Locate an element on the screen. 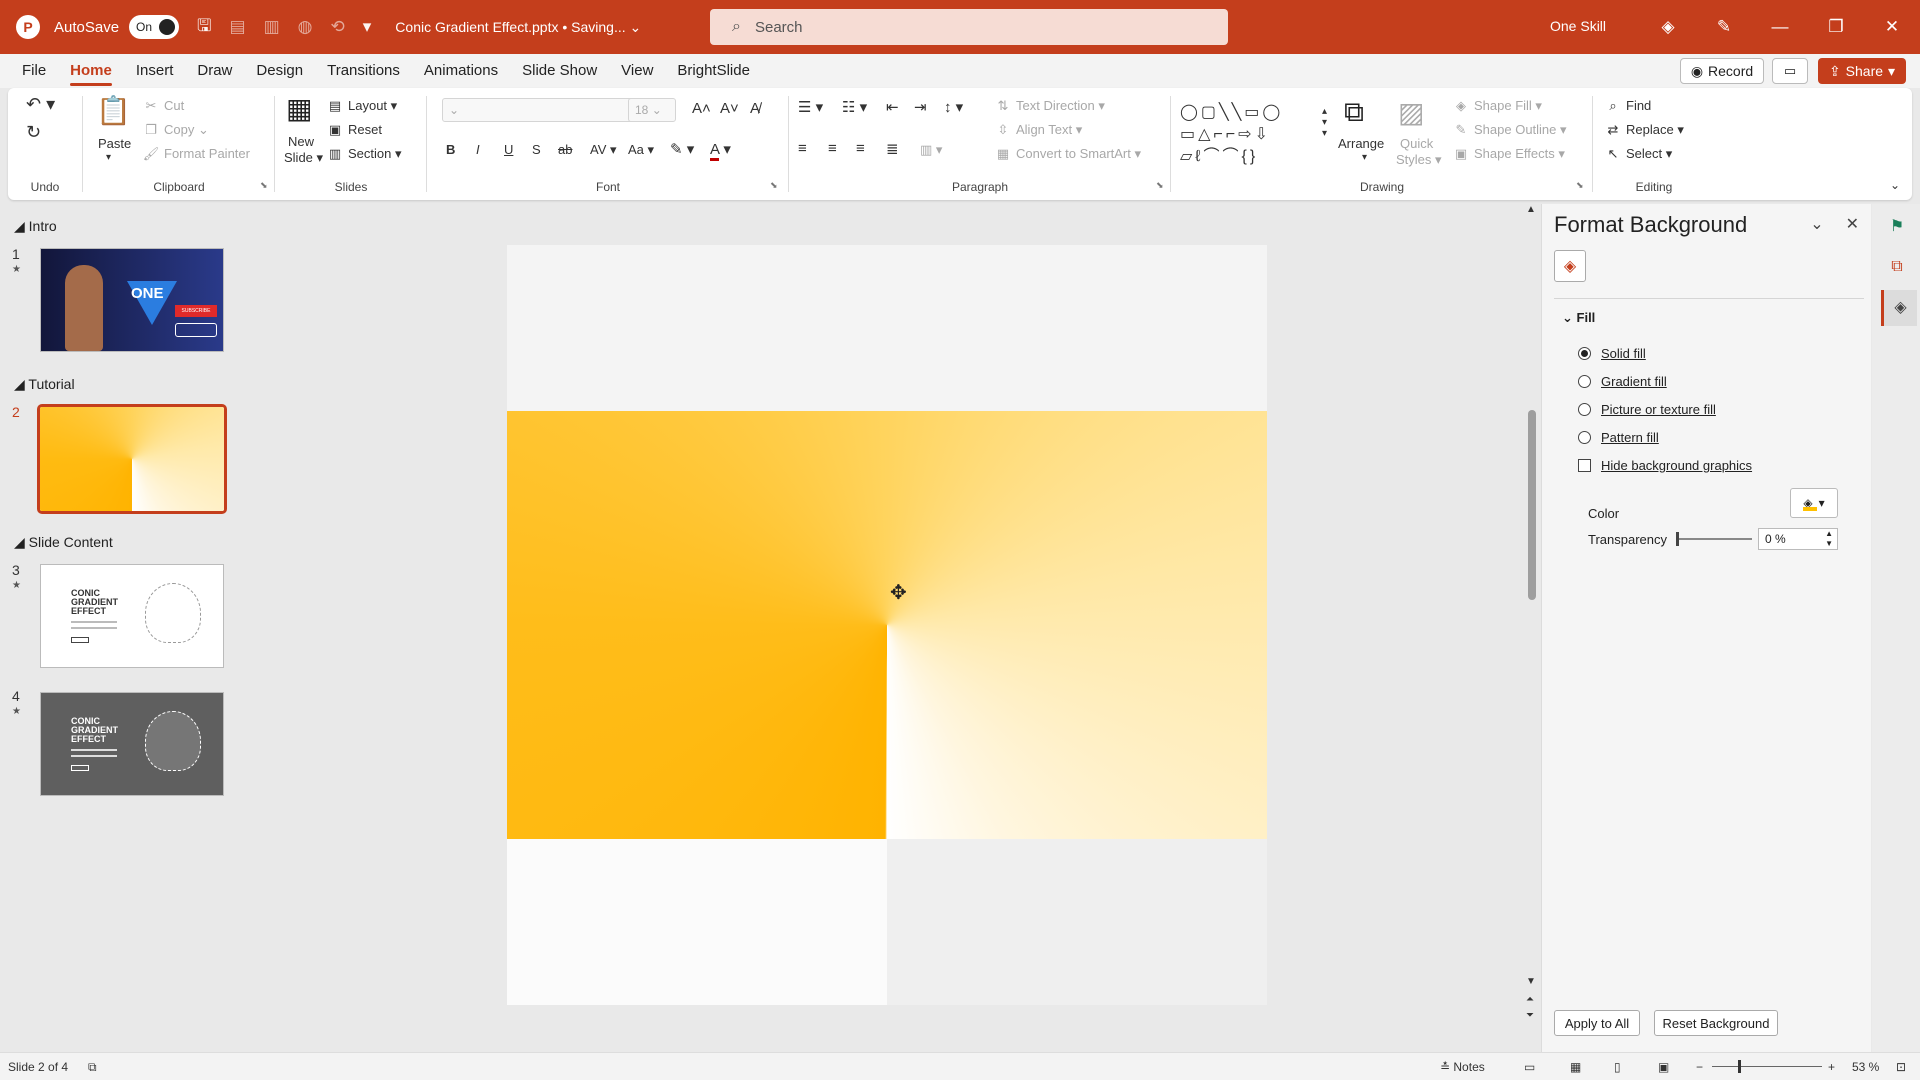 Image resolution: width=1920 pixels, height=1080 pixels. tab-home: Home is located at coordinates (91, 71).